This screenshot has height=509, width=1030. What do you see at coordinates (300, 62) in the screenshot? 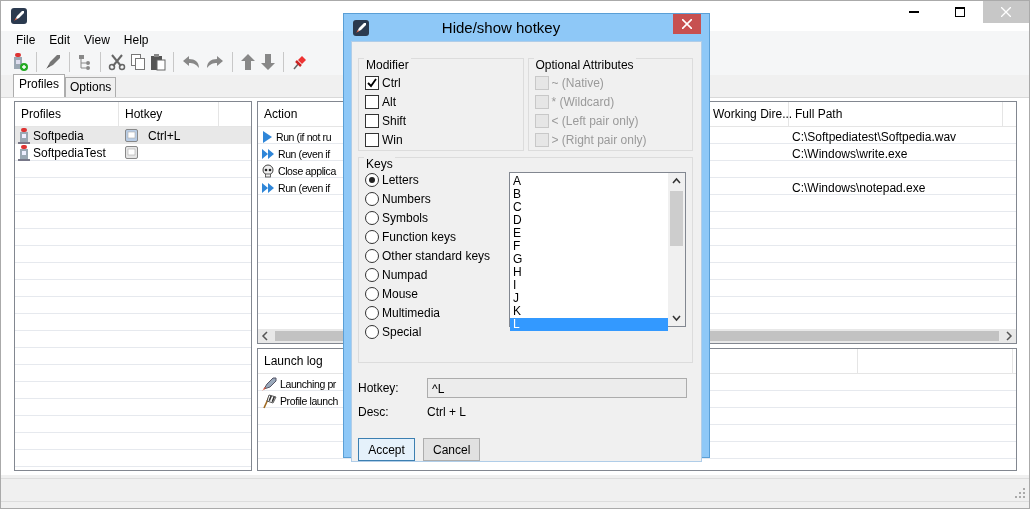
I see `pushpin-icon` at bounding box center [300, 62].